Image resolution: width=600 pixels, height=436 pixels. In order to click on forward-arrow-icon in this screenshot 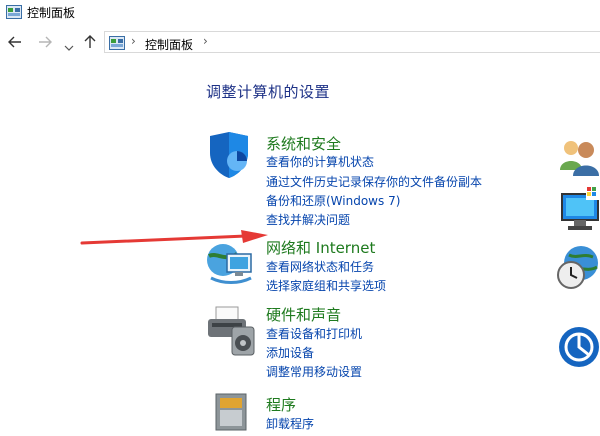, I will do `click(45, 43)`.